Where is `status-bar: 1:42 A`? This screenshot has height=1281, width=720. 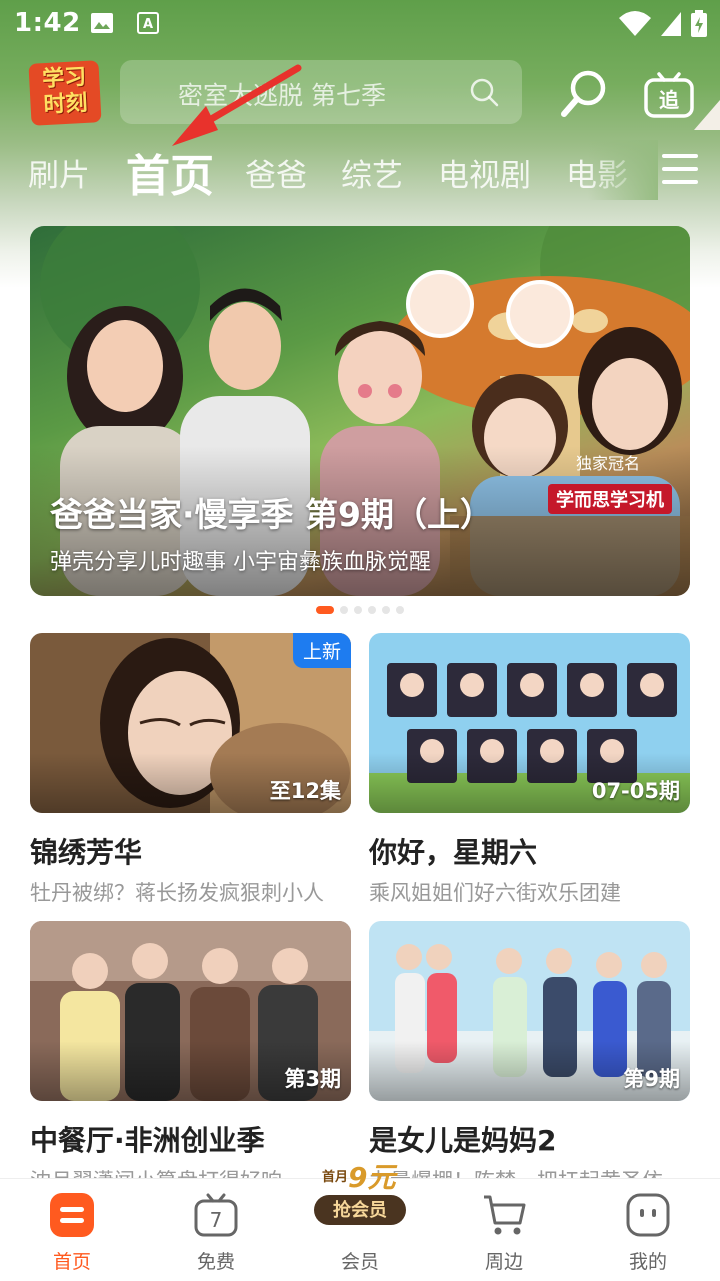
status-bar: 1:42 A is located at coordinates (360, 25).